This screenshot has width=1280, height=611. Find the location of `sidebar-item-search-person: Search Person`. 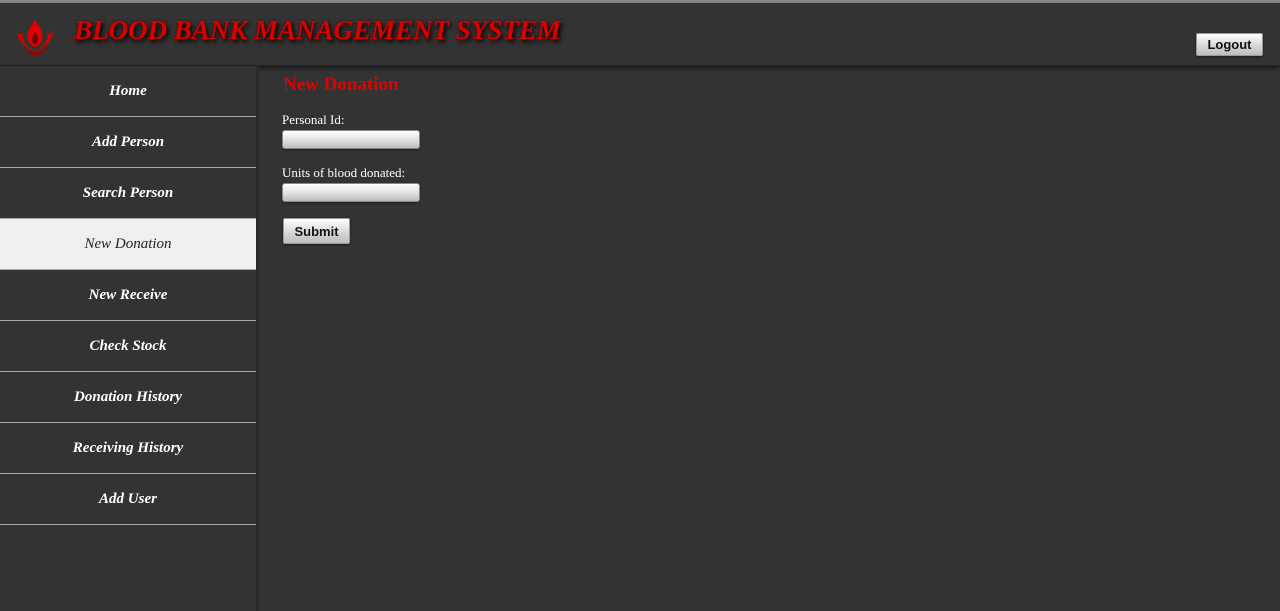

sidebar-item-search-person: Search Person is located at coordinates (128, 193).